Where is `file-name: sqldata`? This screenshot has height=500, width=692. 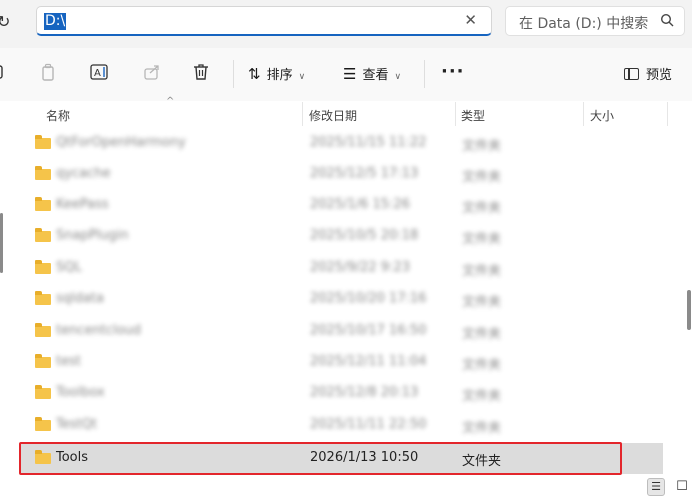
file-name: sqldata is located at coordinates (80, 298).